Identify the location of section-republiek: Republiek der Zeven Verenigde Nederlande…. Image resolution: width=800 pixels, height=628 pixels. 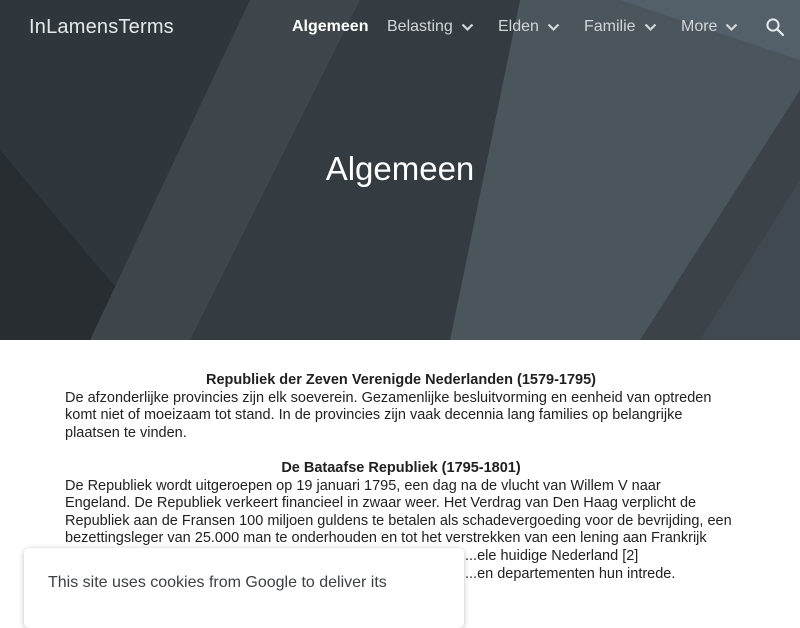
(401, 407).